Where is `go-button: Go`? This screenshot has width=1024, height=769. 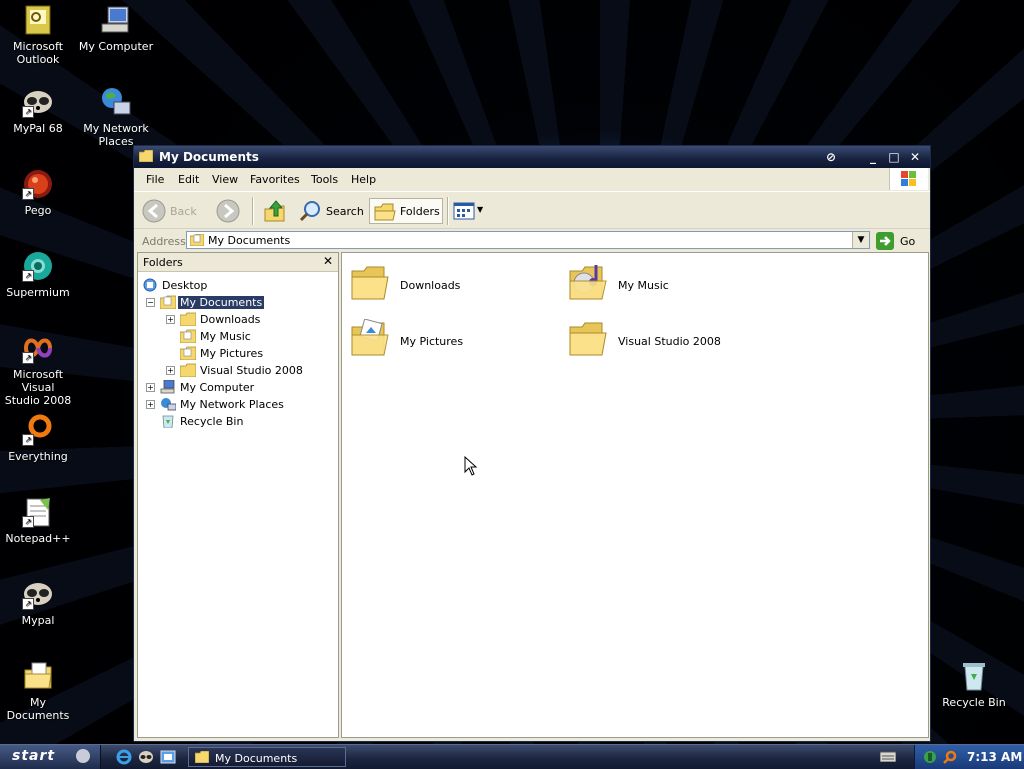 go-button: Go is located at coordinates (901, 241).